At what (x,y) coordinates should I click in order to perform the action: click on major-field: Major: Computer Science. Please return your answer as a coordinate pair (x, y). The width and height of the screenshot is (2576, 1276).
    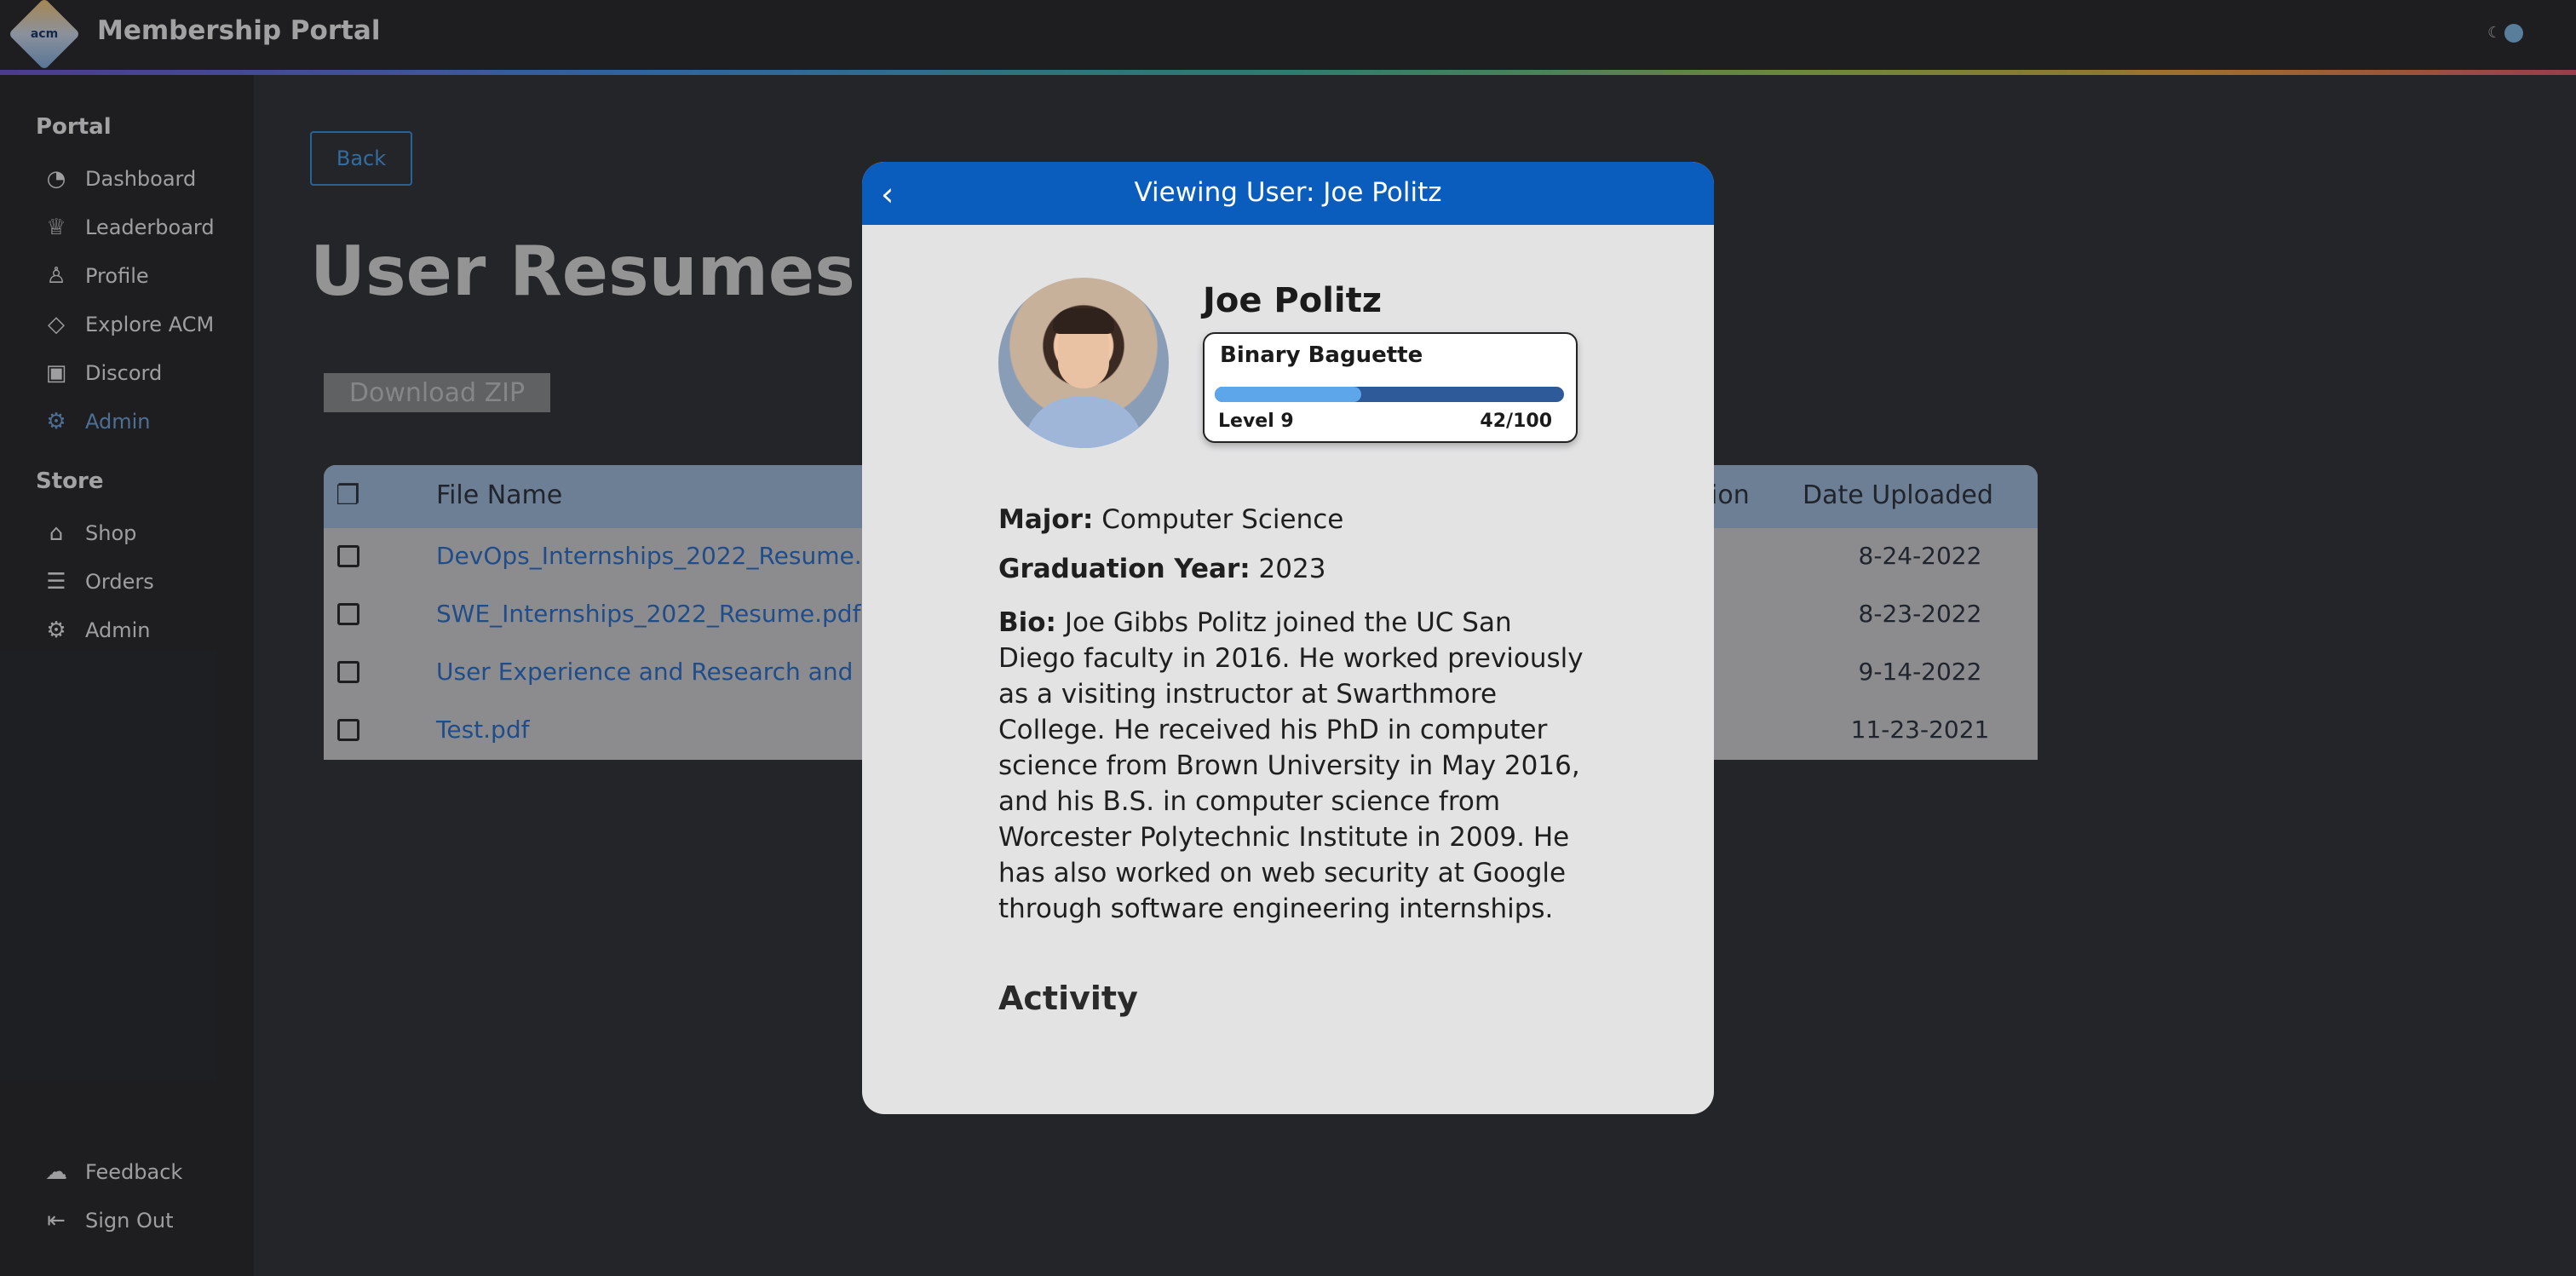
    Looking at the image, I should click on (1171, 519).